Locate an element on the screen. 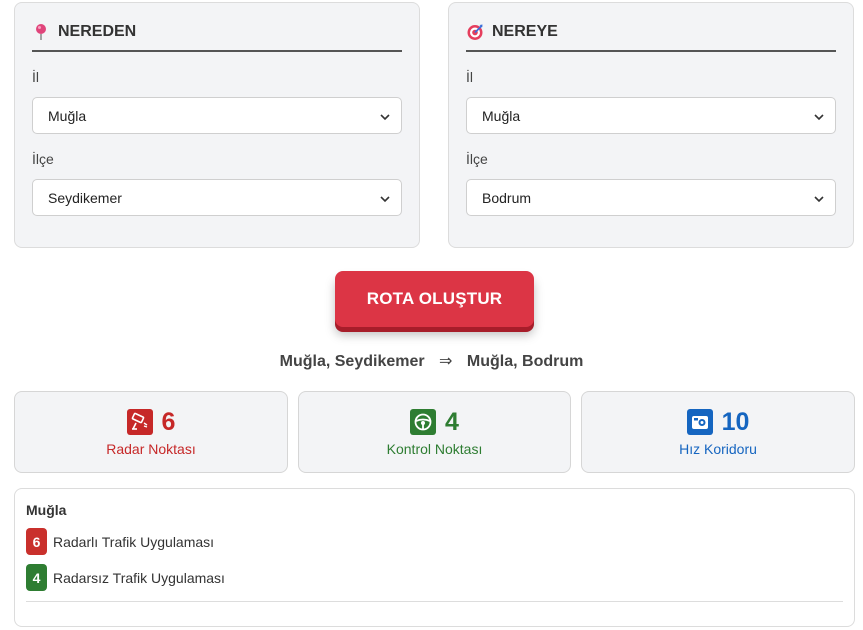 This screenshot has width=863, height=630. list-item-label: Radarlı Trafik Uygulaması is located at coordinates (134, 541).